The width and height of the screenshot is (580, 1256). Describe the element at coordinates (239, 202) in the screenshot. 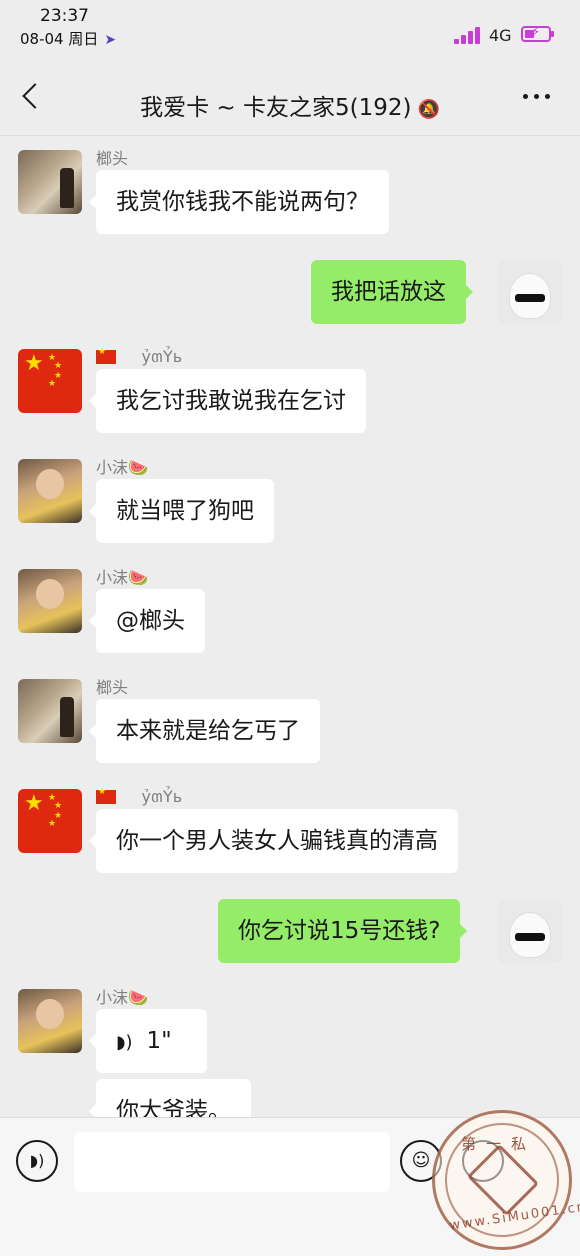

I see `message-bubble: 我赏你钱我不能说两句？` at that location.